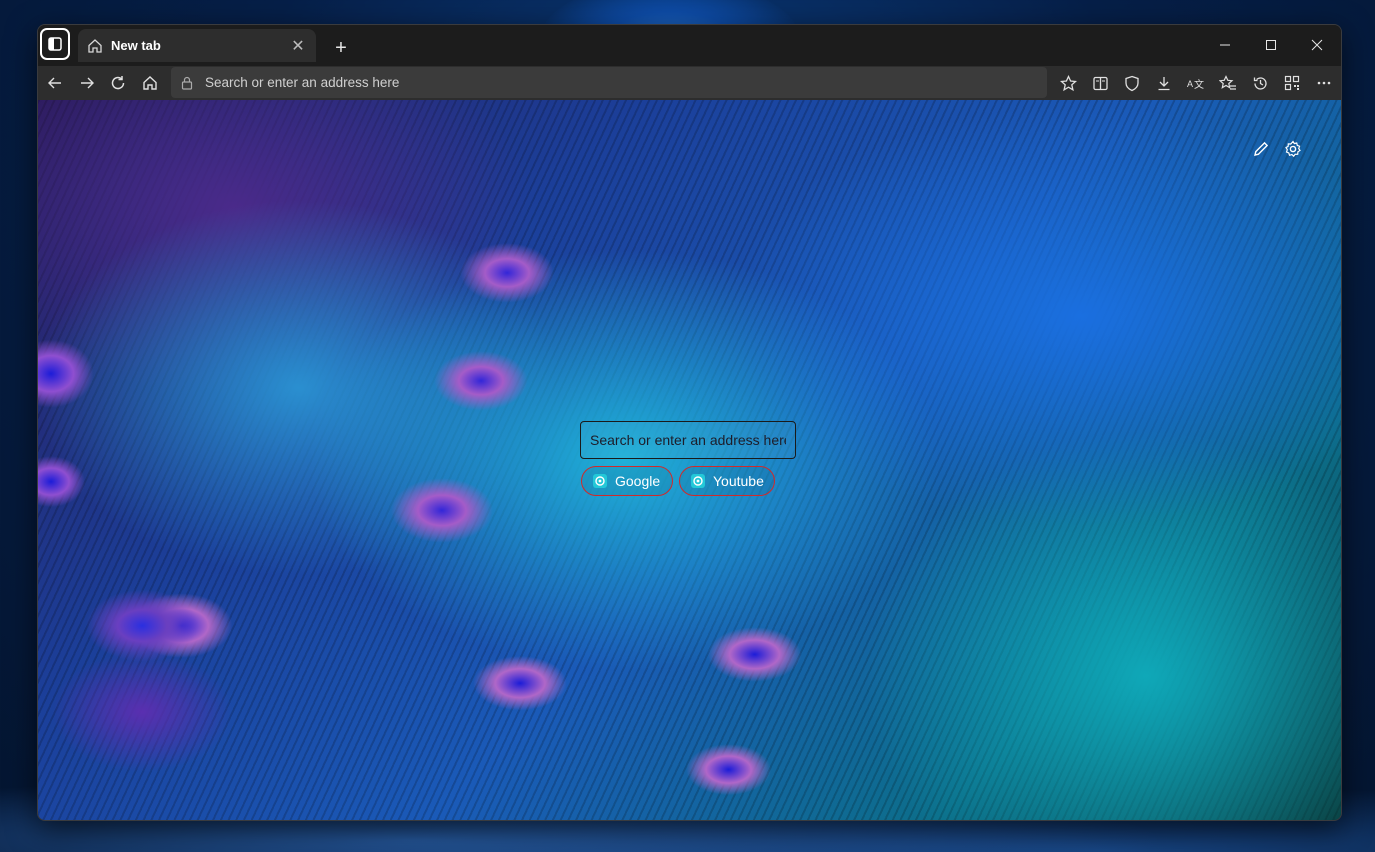 This screenshot has width=1375, height=852. I want to click on translate-icon: A文, so click(1195, 84).